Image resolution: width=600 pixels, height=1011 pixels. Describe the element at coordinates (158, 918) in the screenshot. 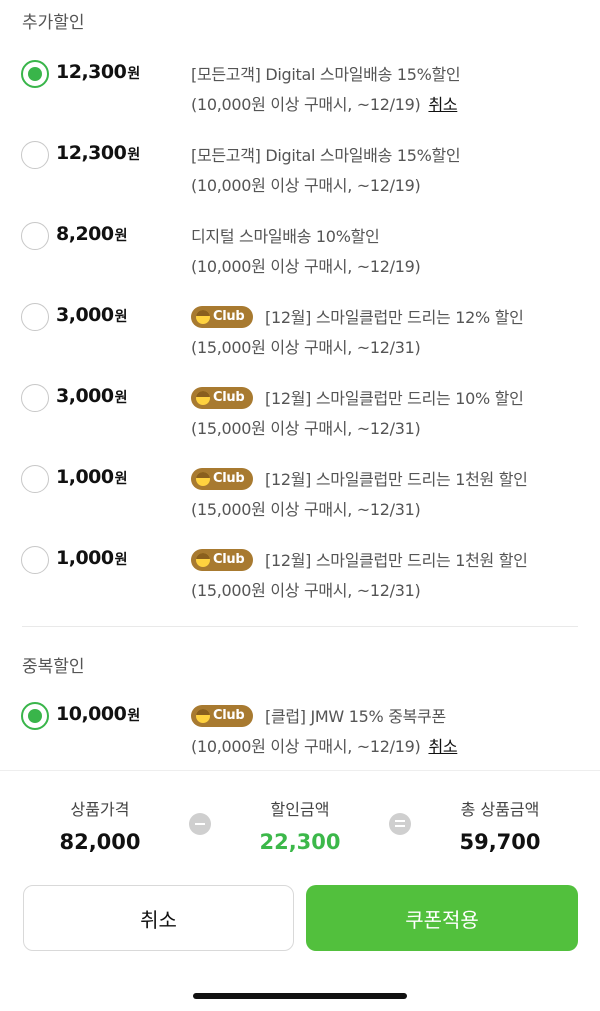

I see `cancel-button: 취소` at that location.